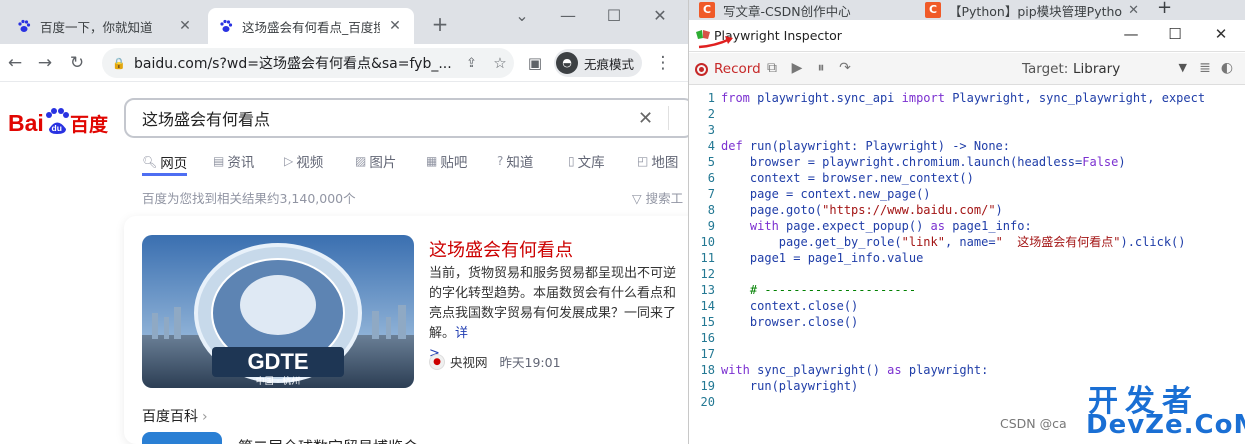 The height and width of the screenshot is (444, 1245). What do you see at coordinates (772, 68) in the screenshot?
I see `copy-icon: ⧉` at bounding box center [772, 68].